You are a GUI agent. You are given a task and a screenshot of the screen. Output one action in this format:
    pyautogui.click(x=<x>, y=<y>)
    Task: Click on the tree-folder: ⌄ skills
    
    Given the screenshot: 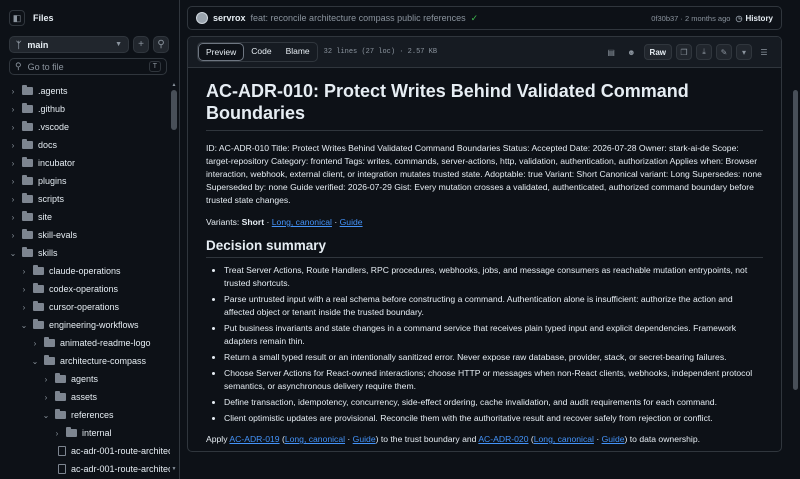 What is the action you would take?
    pyautogui.click(x=85, y=253)
    